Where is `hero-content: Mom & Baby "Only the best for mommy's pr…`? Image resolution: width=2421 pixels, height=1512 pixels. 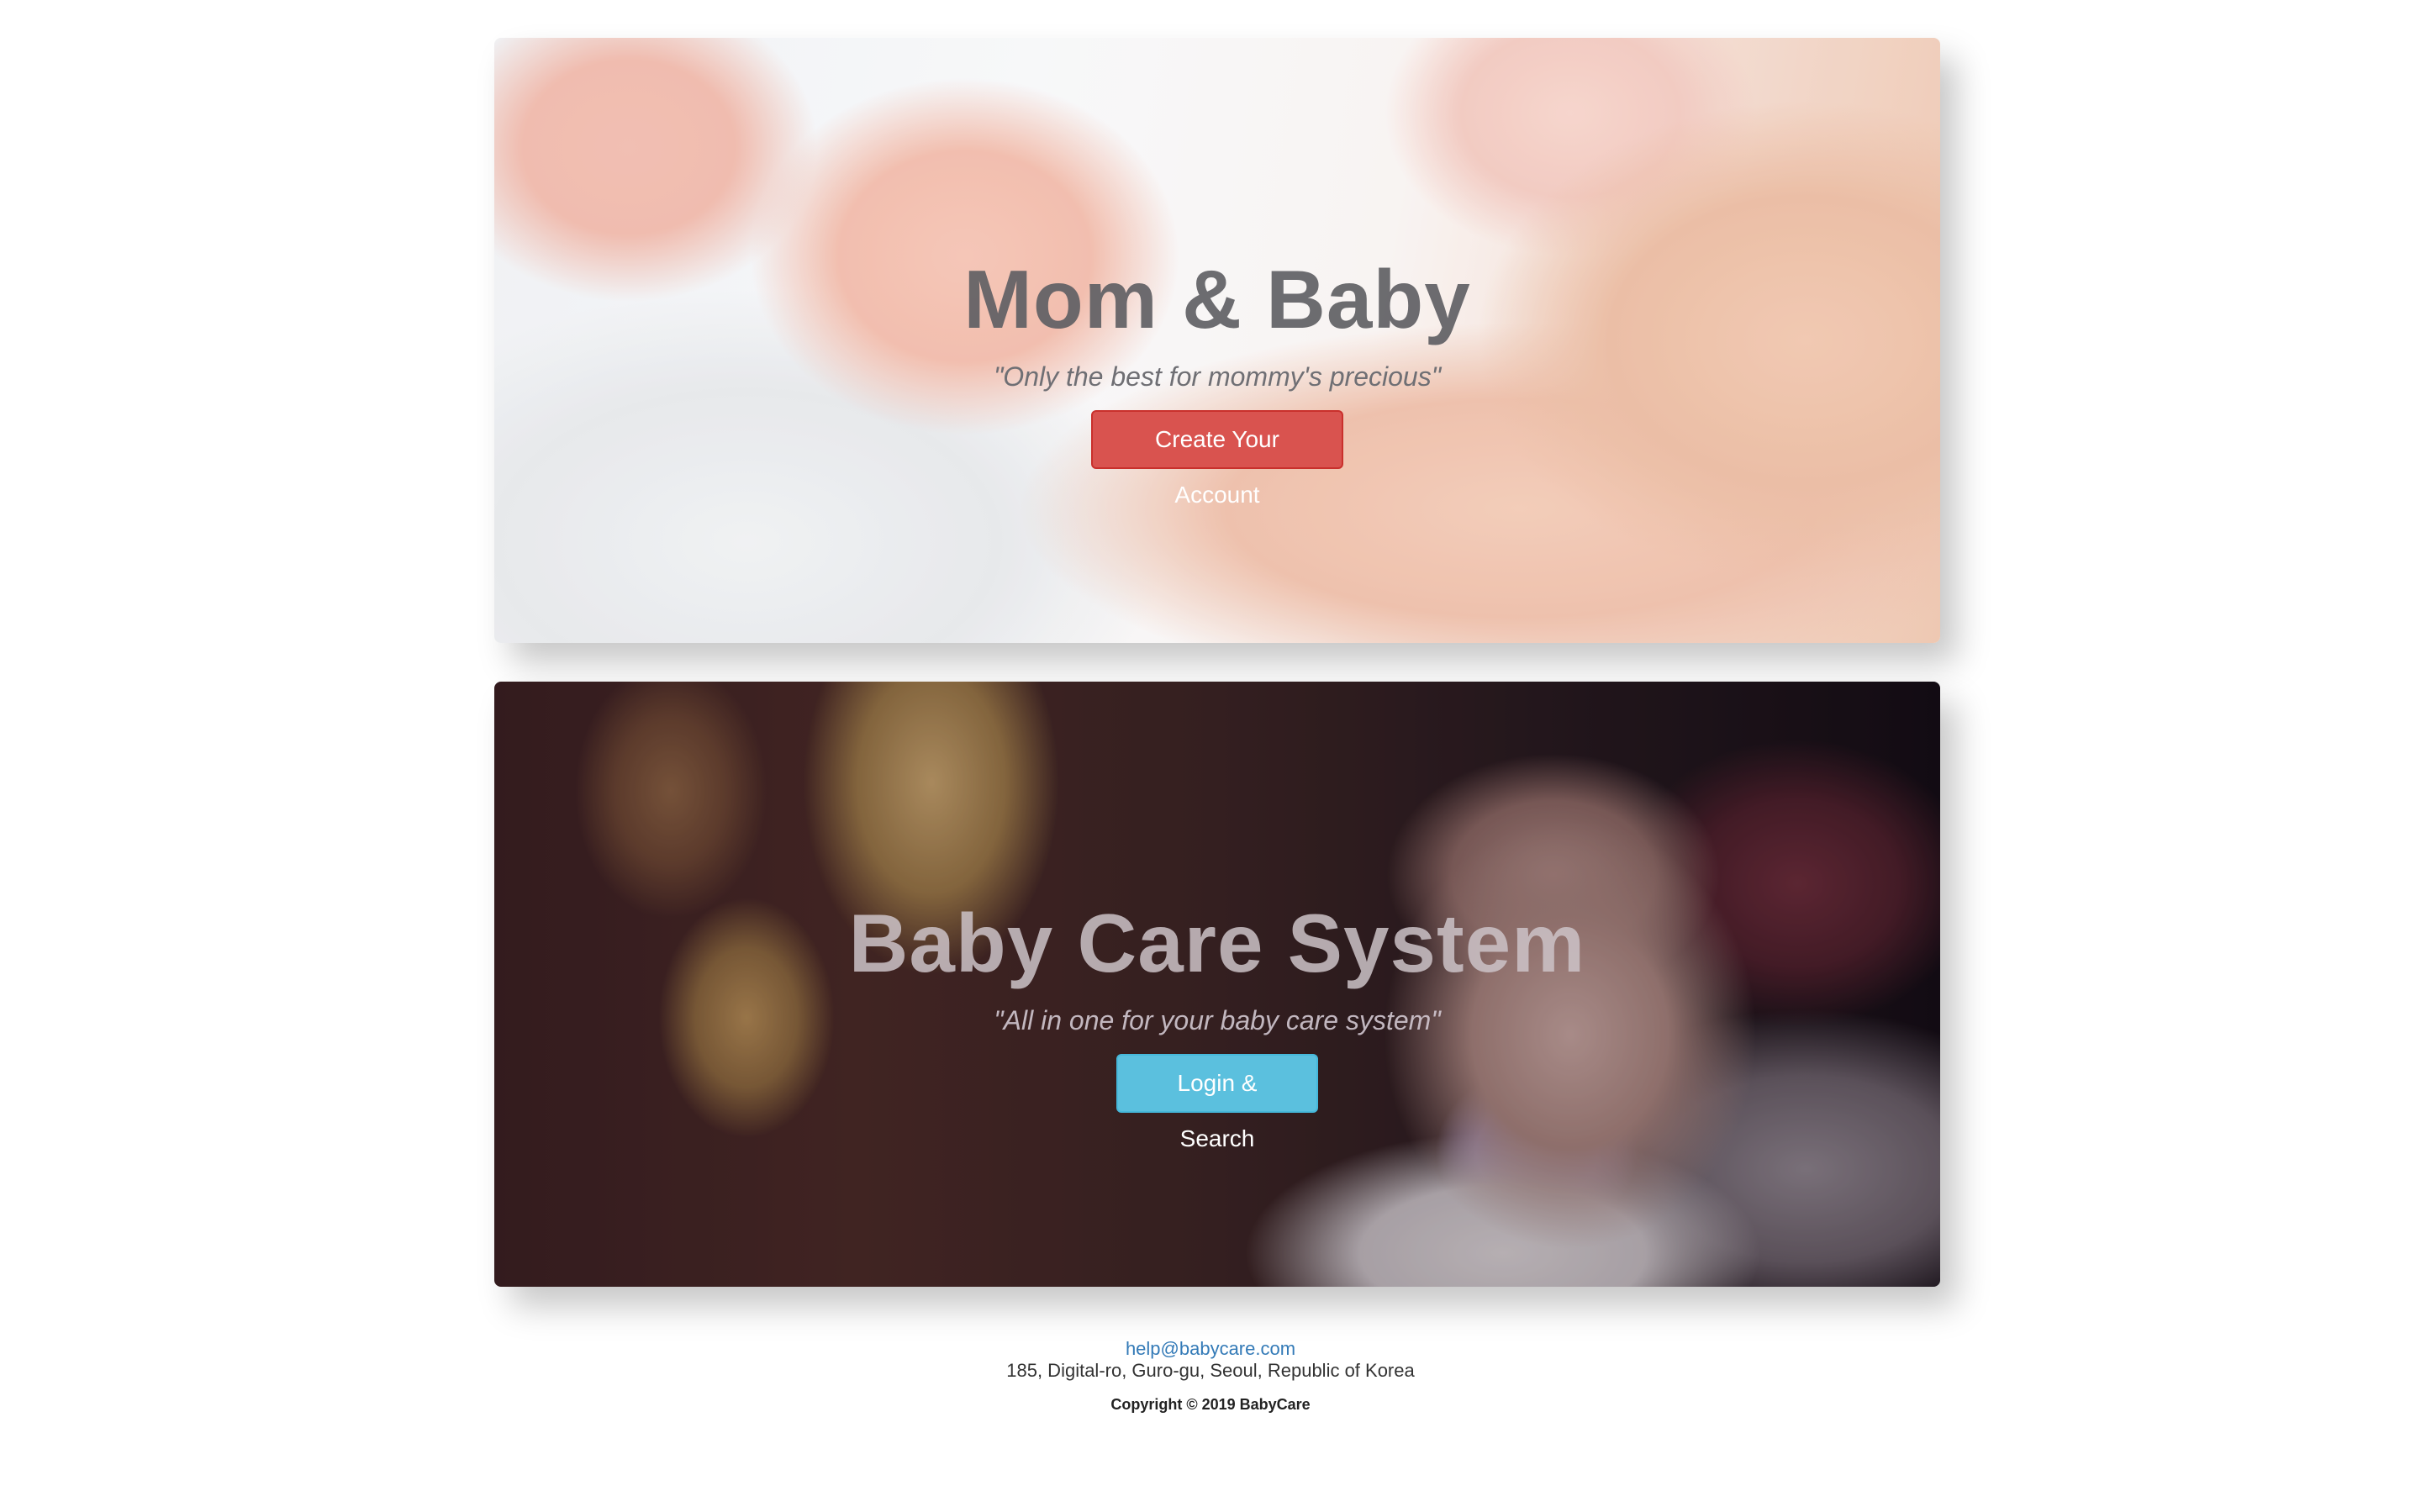
hero-content: Mom & Baby "Only the best for mommy's pr… is located at coordinates (1217, 380).